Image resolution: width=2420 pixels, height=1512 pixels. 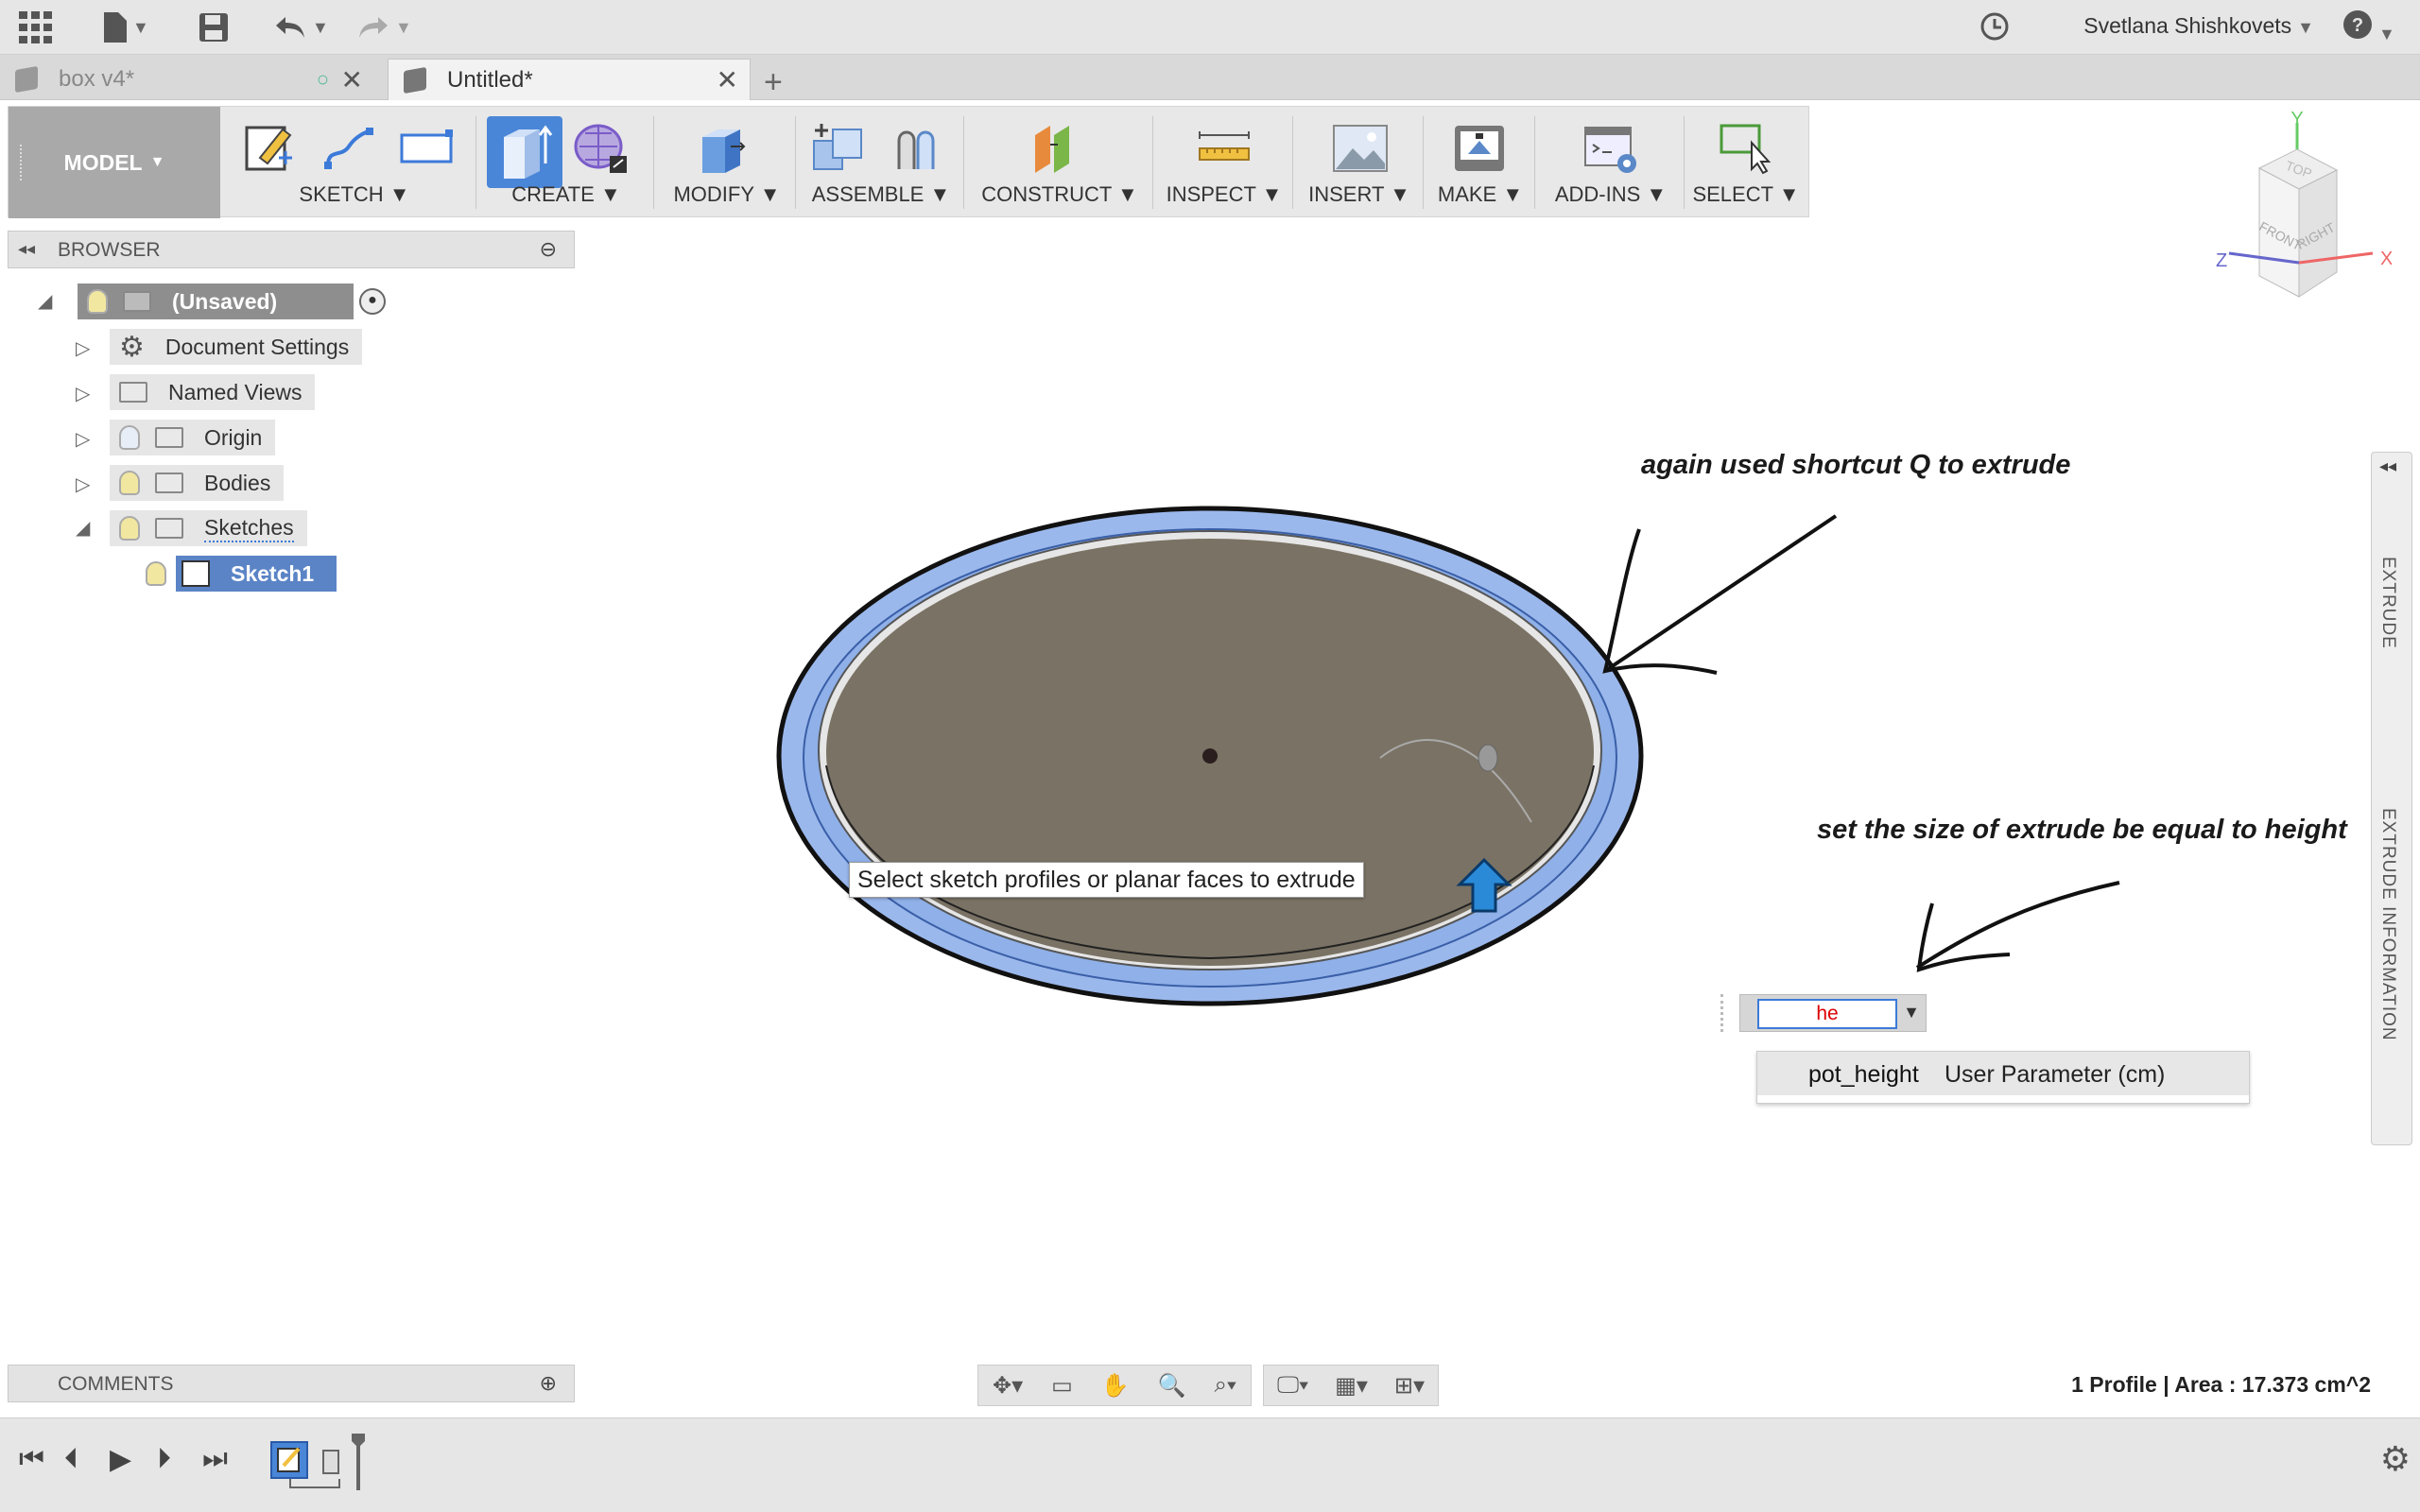 I want to click on form-icon, so click(x=600, y=148).